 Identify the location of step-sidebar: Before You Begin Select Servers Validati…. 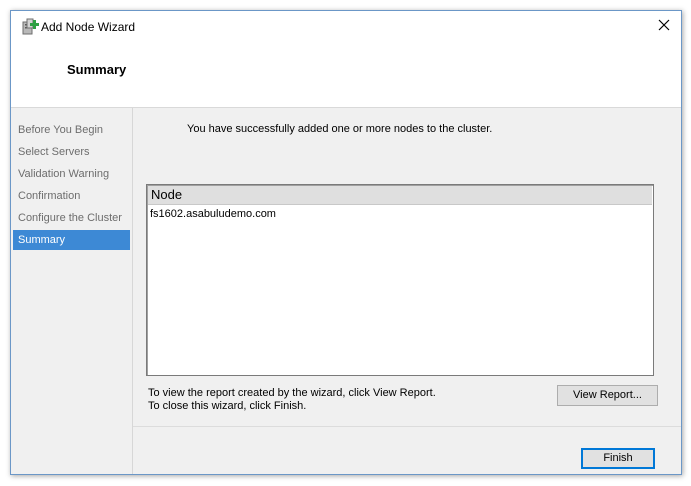
(72, 291).